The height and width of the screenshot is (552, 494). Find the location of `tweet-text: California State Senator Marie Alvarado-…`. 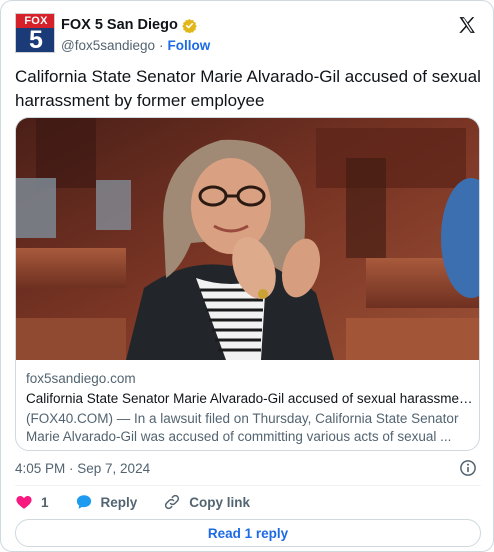

tweet-text: California State Senator Marie Alvarado-… is located at coordinates (248, 88).